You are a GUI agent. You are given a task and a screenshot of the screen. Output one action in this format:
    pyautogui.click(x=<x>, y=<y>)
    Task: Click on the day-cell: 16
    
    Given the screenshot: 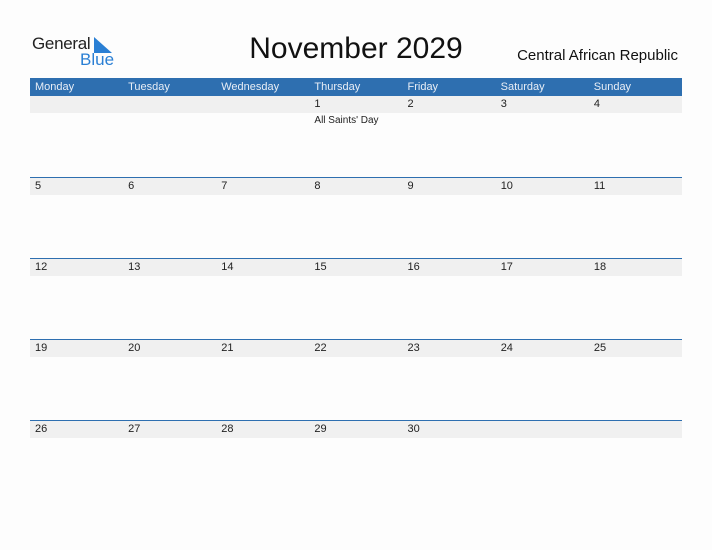 What is the action you would take?
    pyautogui.click(x=449, y=299)
    